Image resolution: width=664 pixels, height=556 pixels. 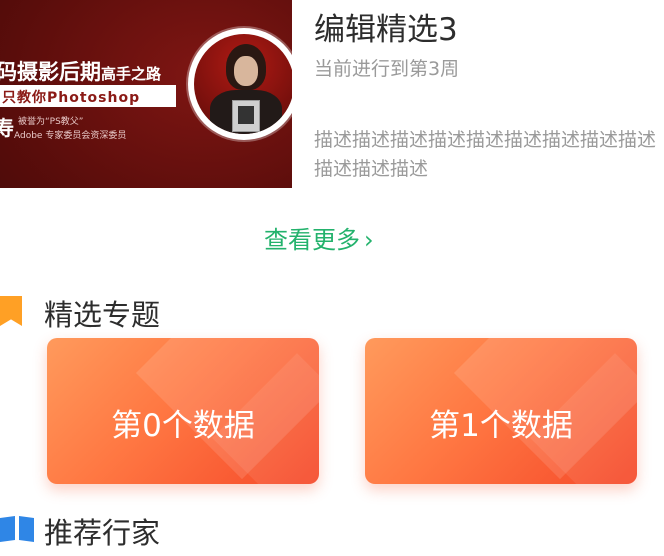 I want to click on view-more-label: 查看更多, so click(x=312, y=240).